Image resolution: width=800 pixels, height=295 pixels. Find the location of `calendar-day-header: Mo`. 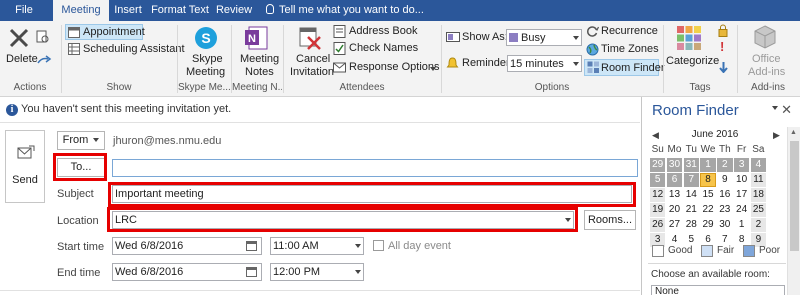

calendar-day-header: Mo is located at coordinates (674, 149).